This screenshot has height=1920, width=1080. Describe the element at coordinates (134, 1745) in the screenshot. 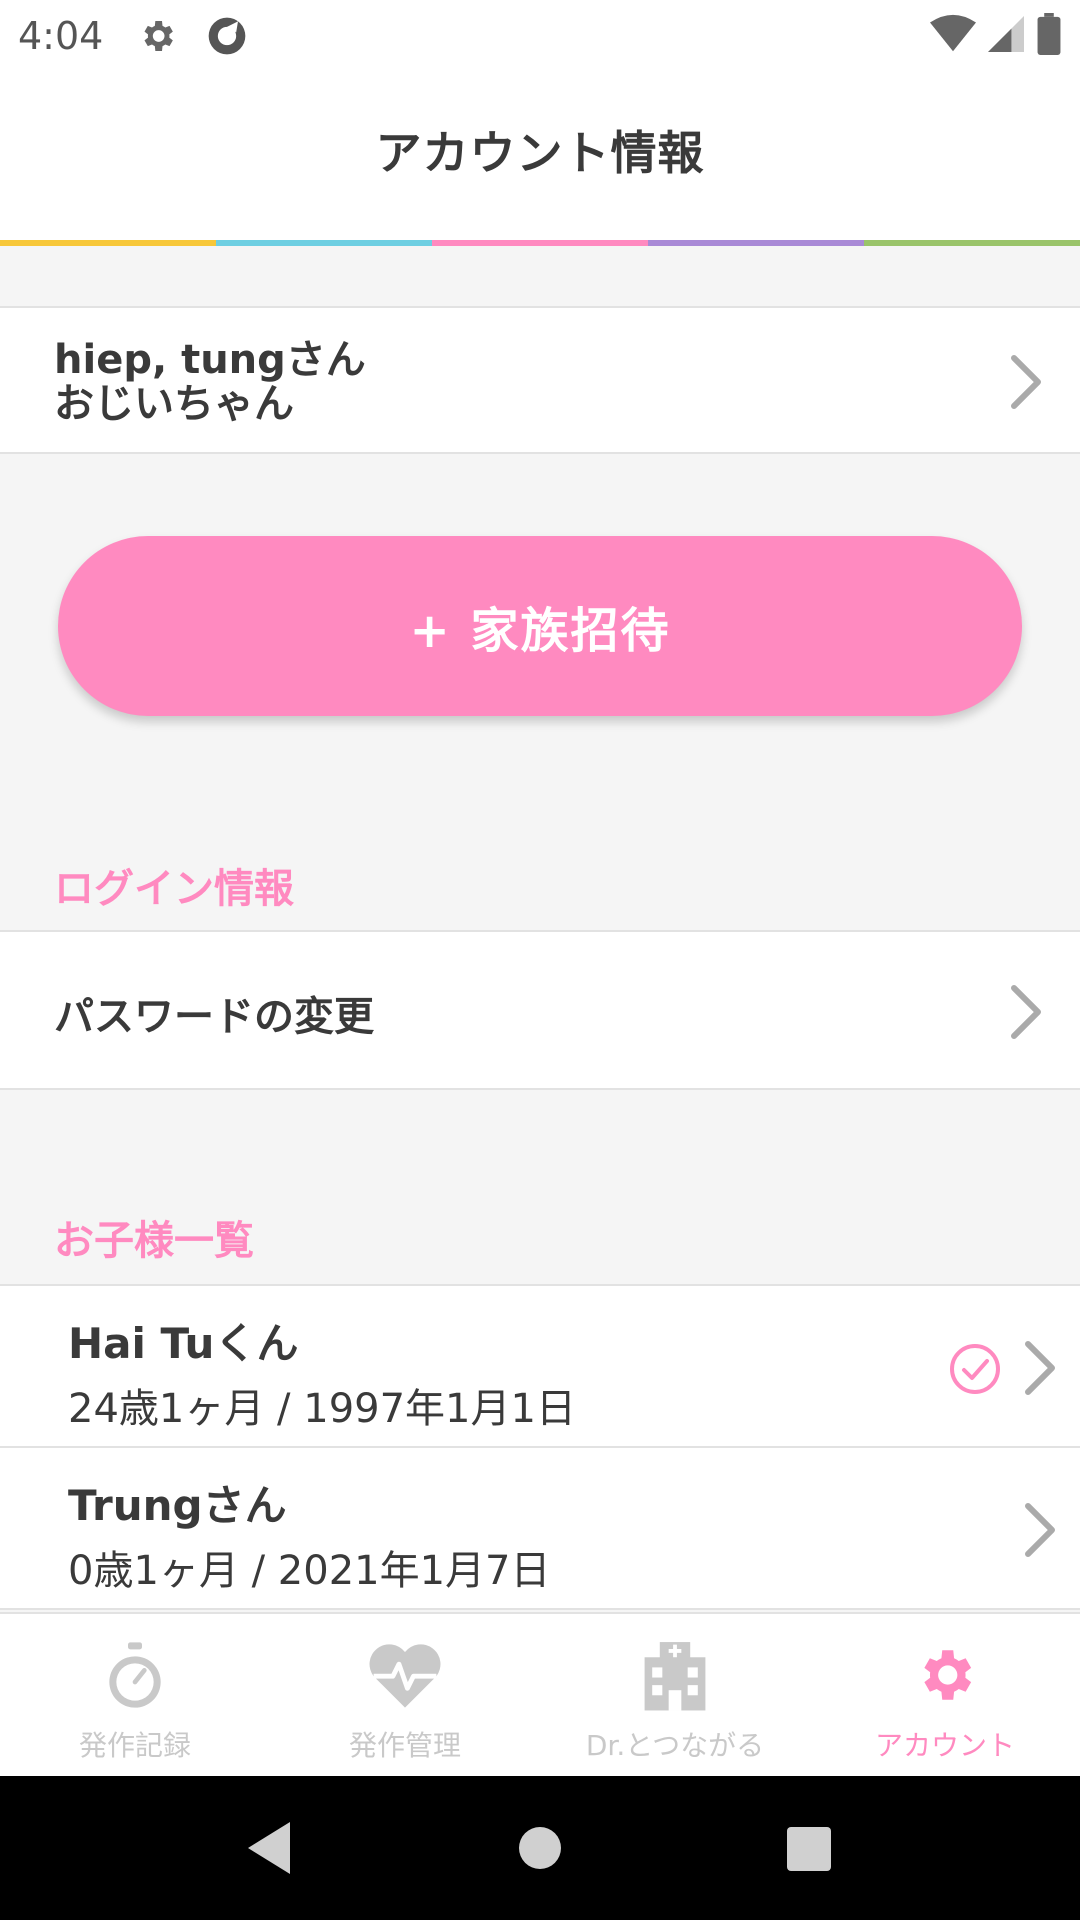

I see `nav-label: 発作記録` at that location.